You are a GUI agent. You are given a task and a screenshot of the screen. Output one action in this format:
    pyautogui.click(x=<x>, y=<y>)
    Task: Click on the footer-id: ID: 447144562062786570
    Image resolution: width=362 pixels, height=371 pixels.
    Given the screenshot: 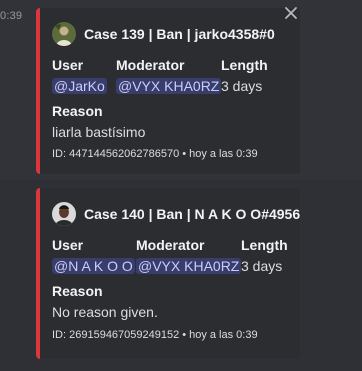 What is the action you would take?
    pyautogui.click(x=116, y=154)
    